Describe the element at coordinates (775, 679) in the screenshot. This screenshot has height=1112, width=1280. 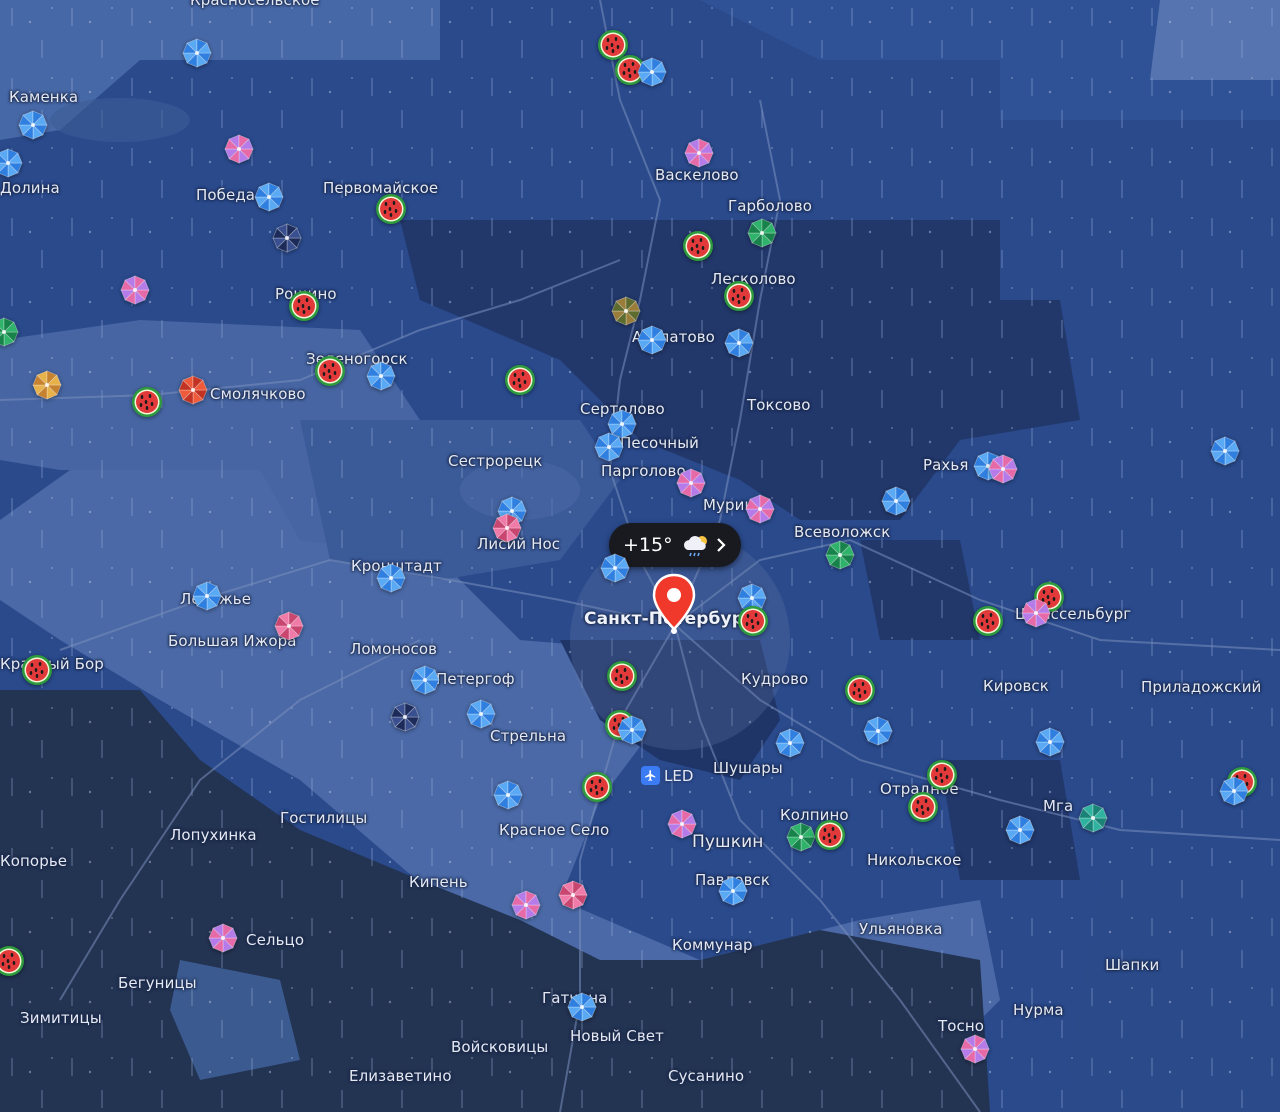
I see `place-label: Кудрово` at that location.